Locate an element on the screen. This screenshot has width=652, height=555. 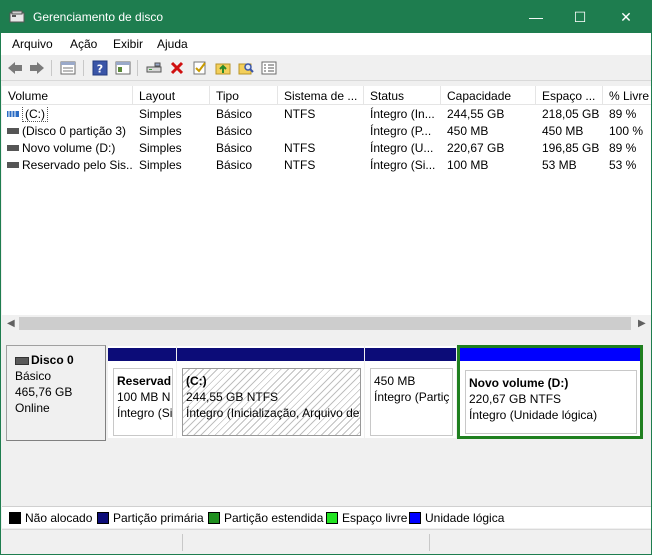
disk-list-icon is located at coordinates (68, 68).